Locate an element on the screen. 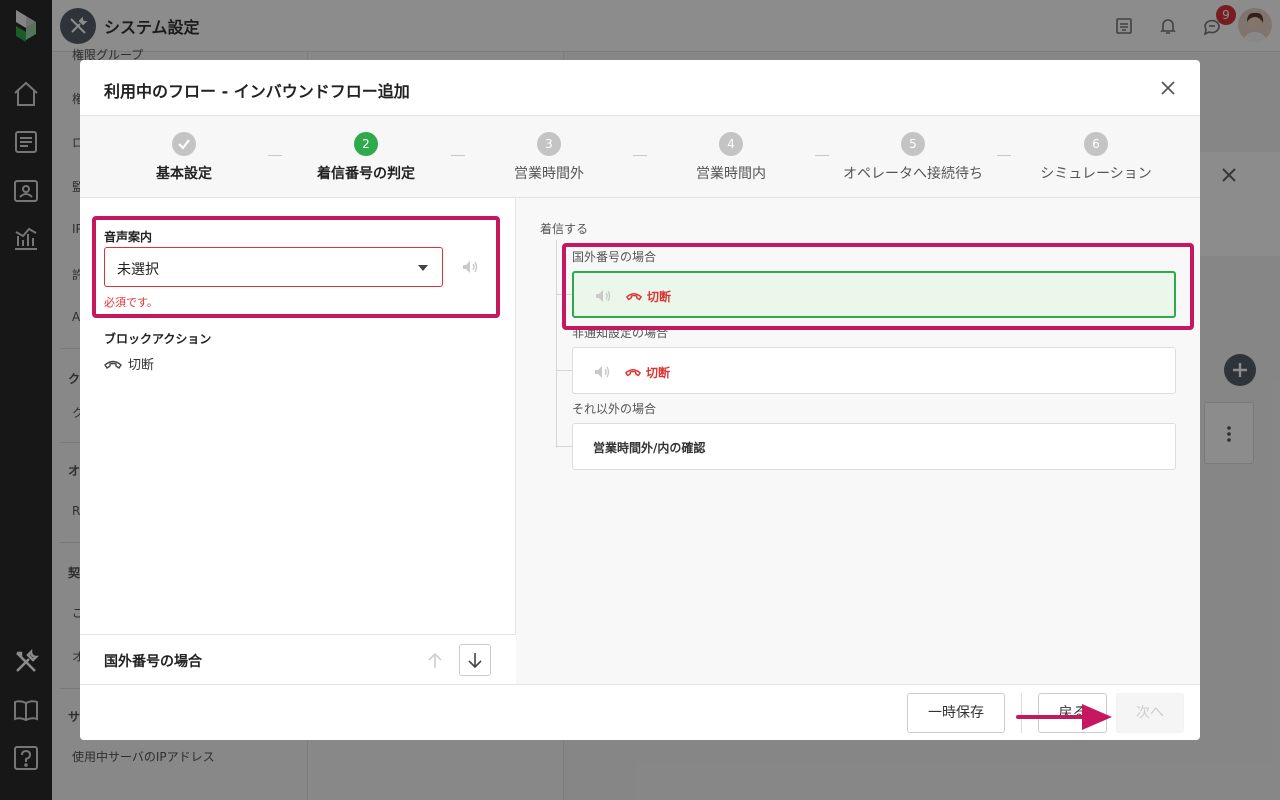 The width and height of the screenshot is (1280, 800). check-icon is located at coordinates (184, 144).